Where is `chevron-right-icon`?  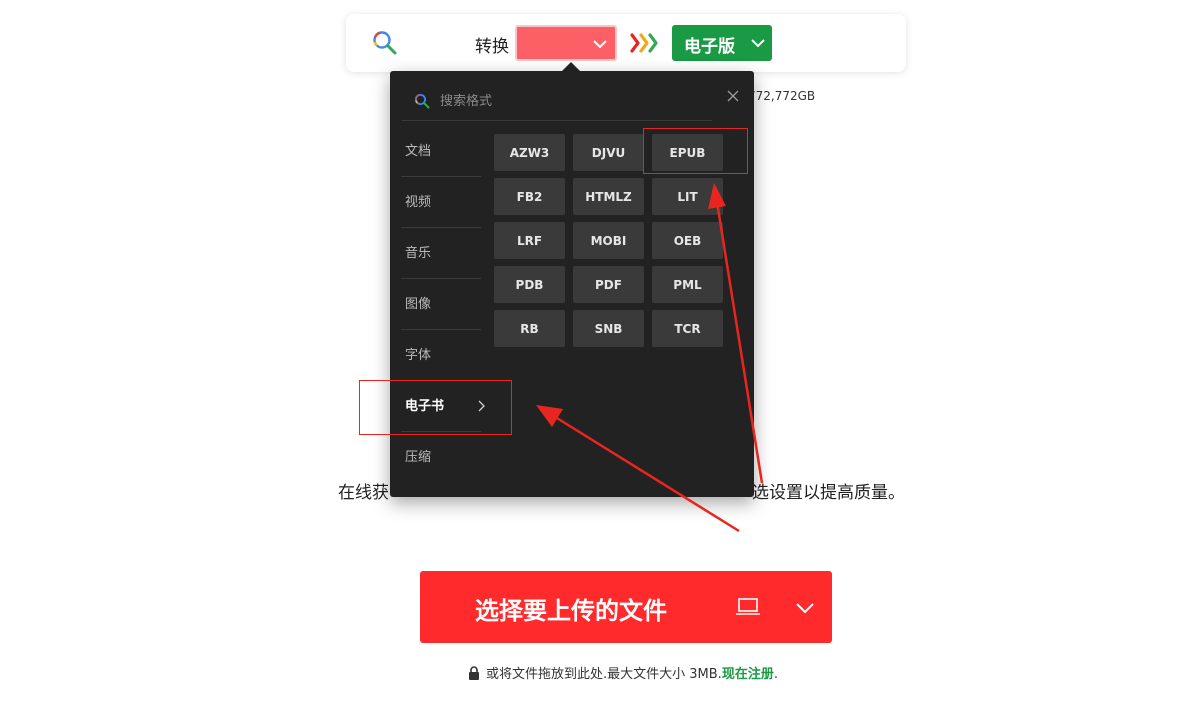
chevron-right-icon is located at coordinates (481, 406).